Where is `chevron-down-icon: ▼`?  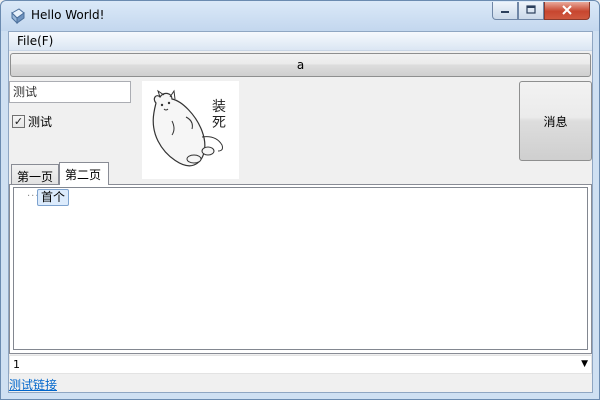
chevron-down-icon: ▼ is located at coordinates (584, 364).